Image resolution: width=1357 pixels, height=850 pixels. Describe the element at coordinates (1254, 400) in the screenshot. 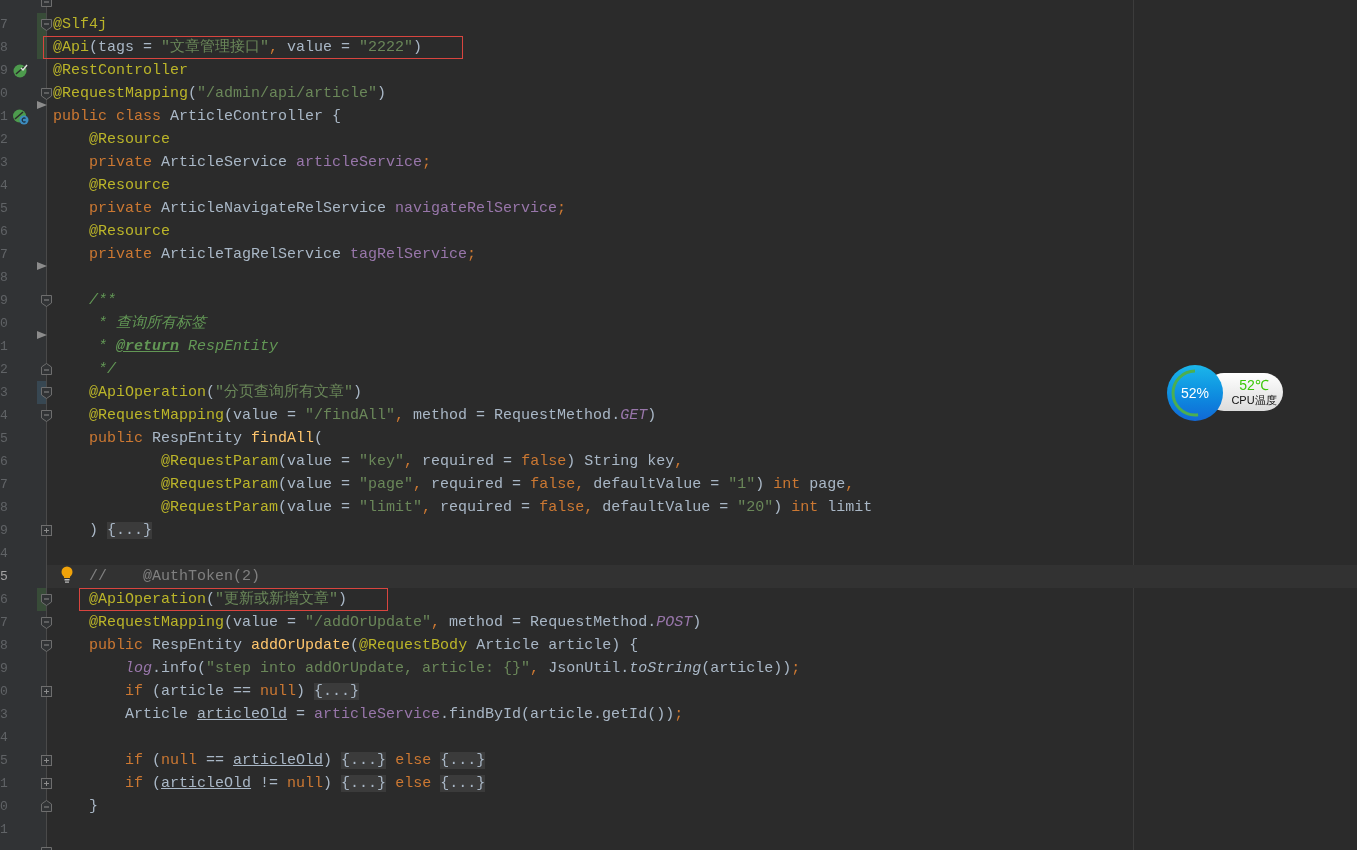

I see `temperature-label: CPU温度` at that location.